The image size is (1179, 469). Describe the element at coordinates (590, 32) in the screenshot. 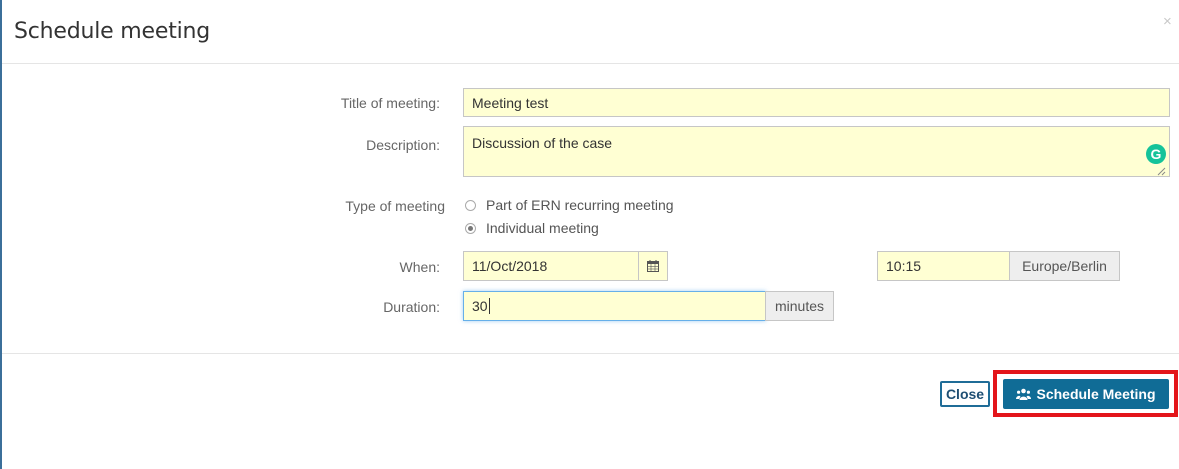

I see `dialog-header: Schedule meeting ×` at that location.